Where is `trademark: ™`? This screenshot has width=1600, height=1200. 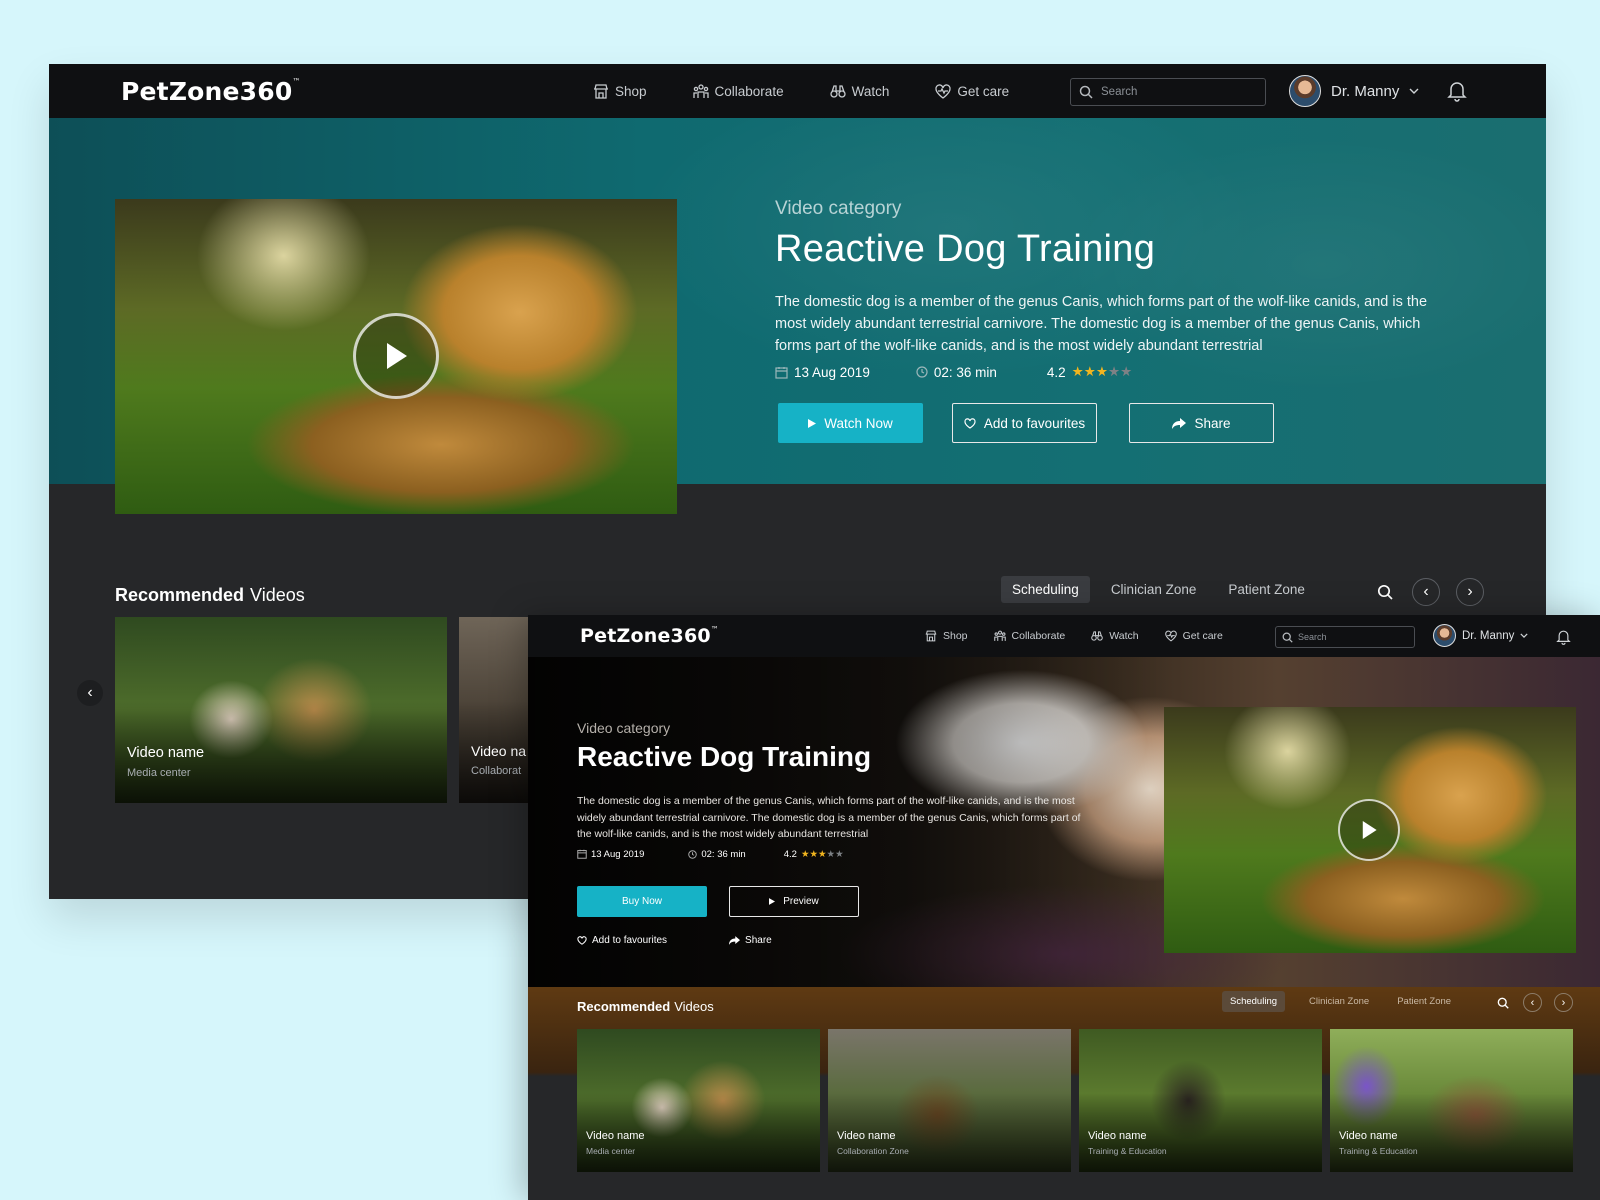 trademark: ™ is located at coordinates (296, 81).